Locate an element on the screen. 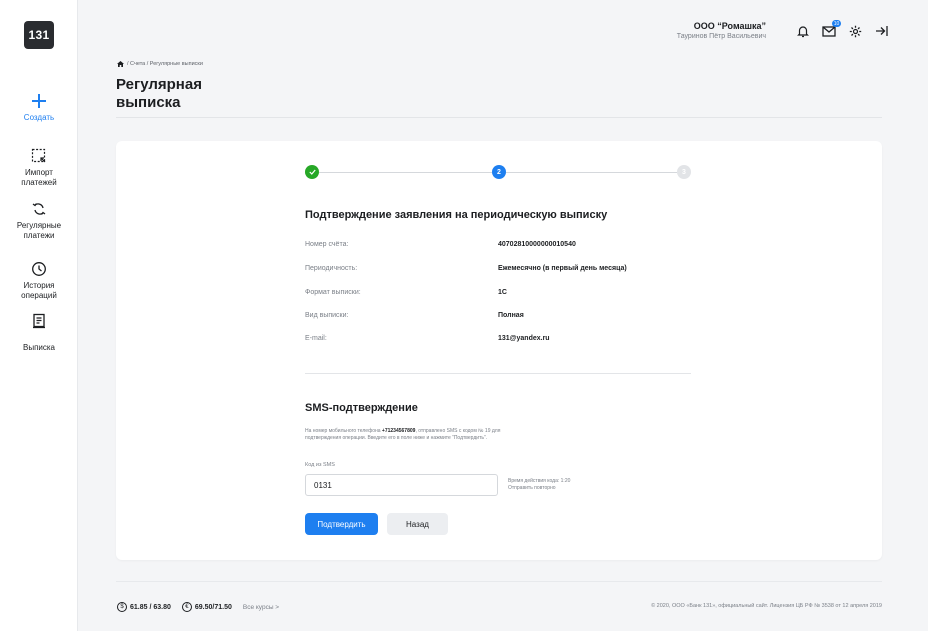  detail-value: 131@yandex.ru is located at coordinates (524, 338).